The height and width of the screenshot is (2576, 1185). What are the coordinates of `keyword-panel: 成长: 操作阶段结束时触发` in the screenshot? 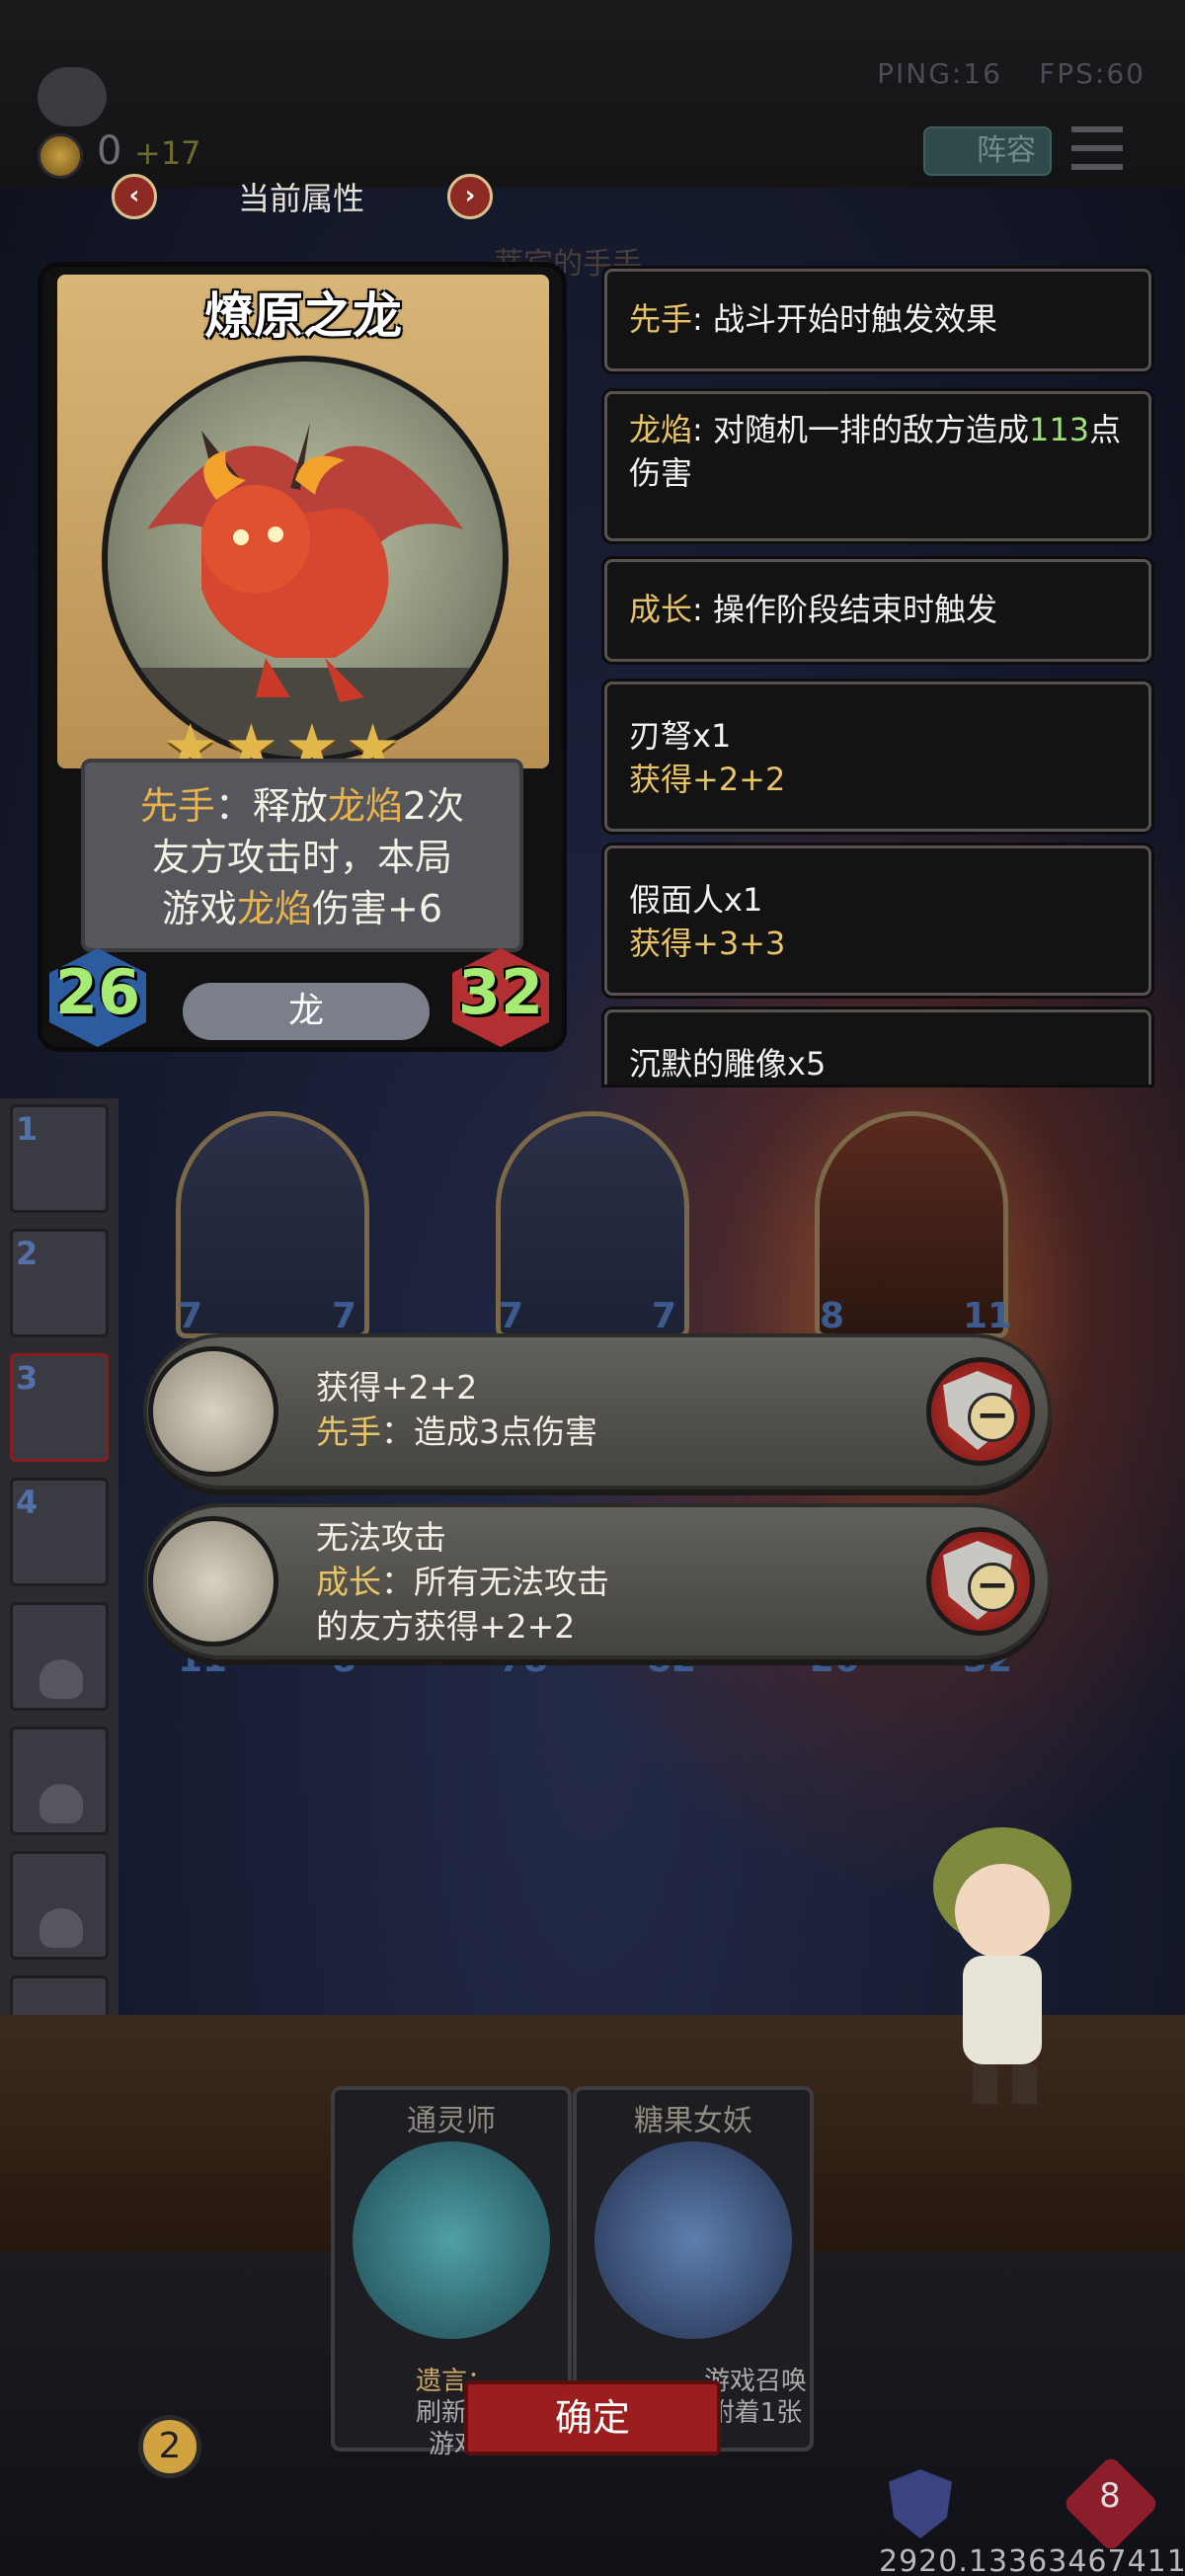 It's located at (878, 610).